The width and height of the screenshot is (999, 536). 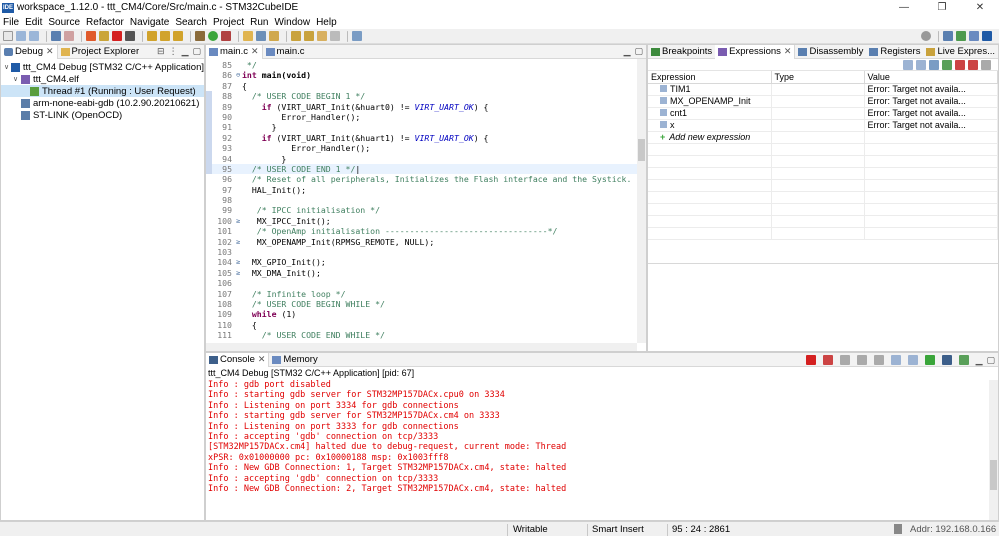 I want to click on perspective-device-icon, so click(x=961, y=36).